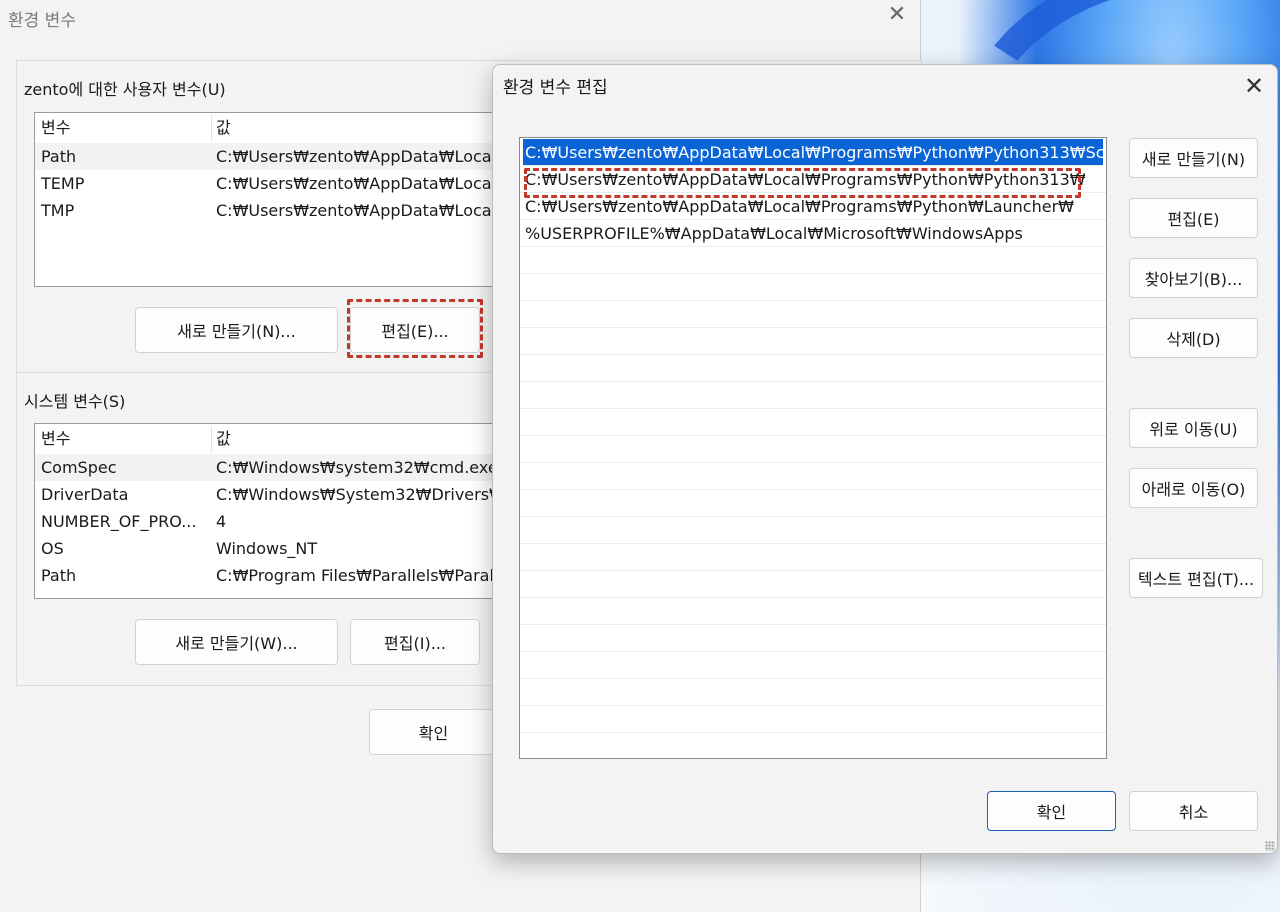 The width and height of the screenshot is (1280, 912). I want to click on variable-value: C:₩Program Files₩Parallels₩Paralle, so click(361, 575).